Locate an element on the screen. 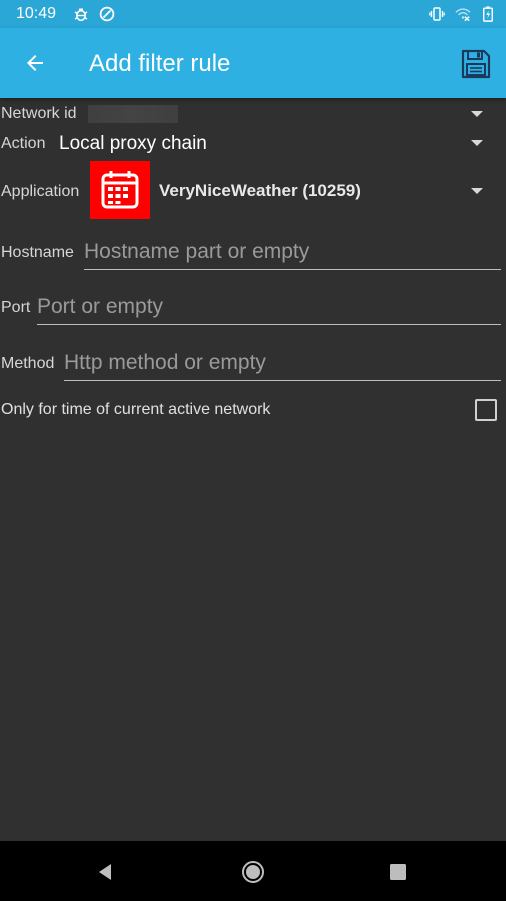 The width and height of the screenshot is (506, 901). navigation-bar is located at coordinates (253, 871).